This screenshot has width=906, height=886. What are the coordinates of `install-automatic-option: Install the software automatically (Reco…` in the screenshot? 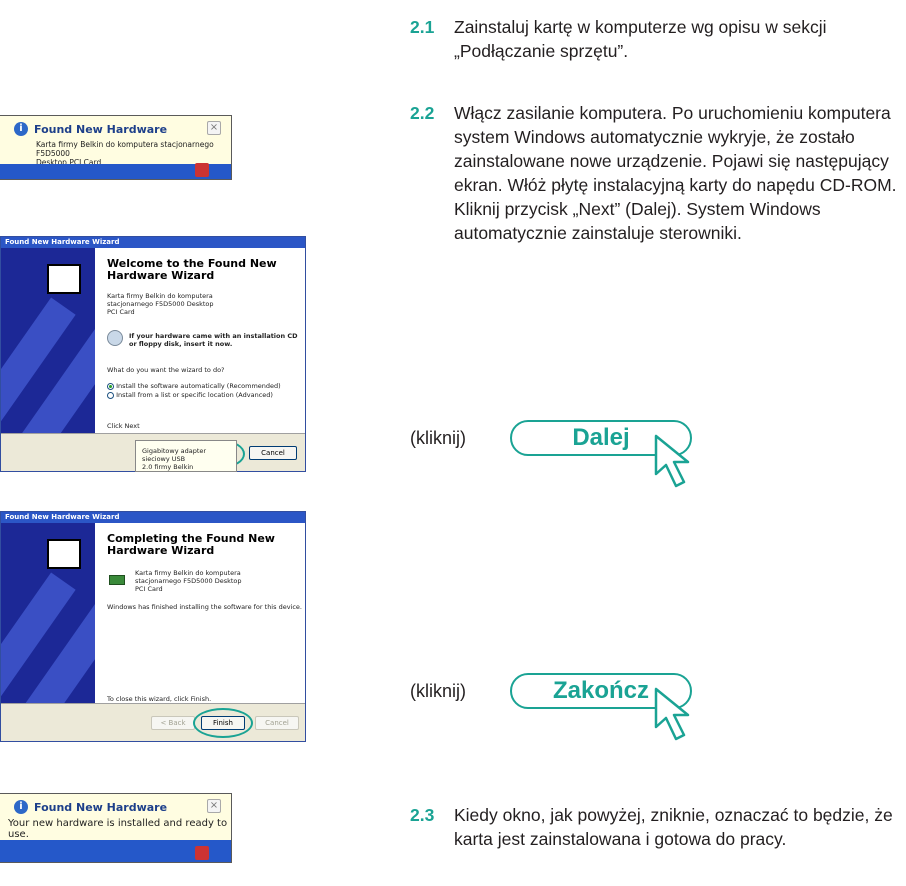 It's located at (194, 386).